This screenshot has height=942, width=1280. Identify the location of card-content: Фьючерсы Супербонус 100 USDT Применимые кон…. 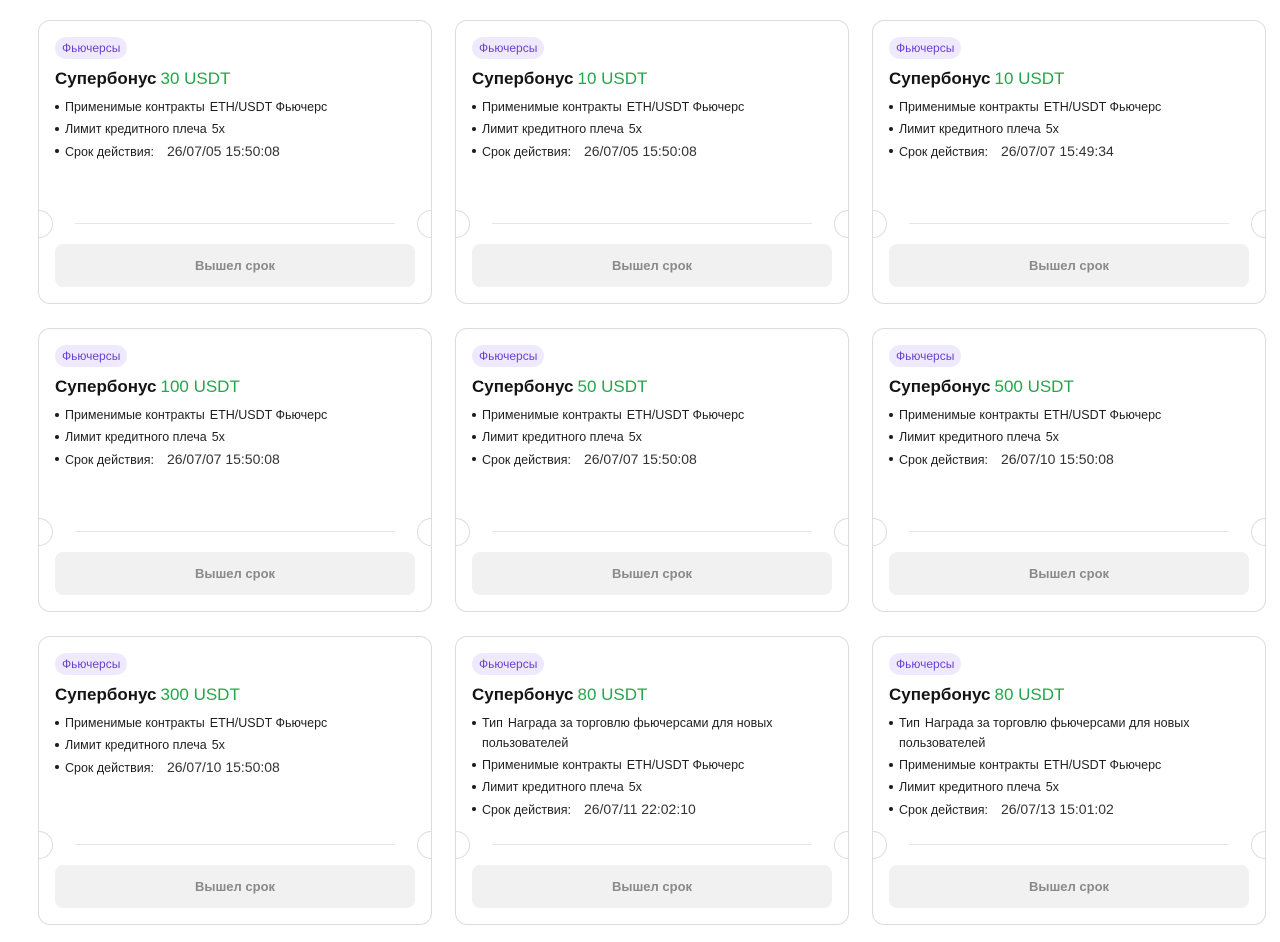
(235, 399).